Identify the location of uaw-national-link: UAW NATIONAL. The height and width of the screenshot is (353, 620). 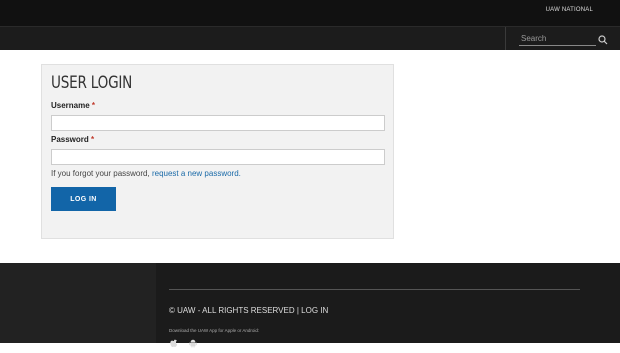
(569, 10).